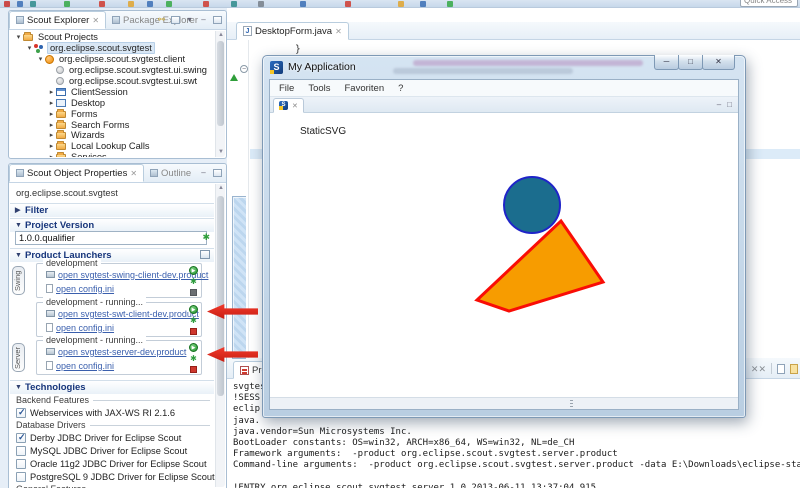 The width and height of the screenshot is (800, 488). I want to click on tree-item: ▸ Search Forms, so click(112, 124).